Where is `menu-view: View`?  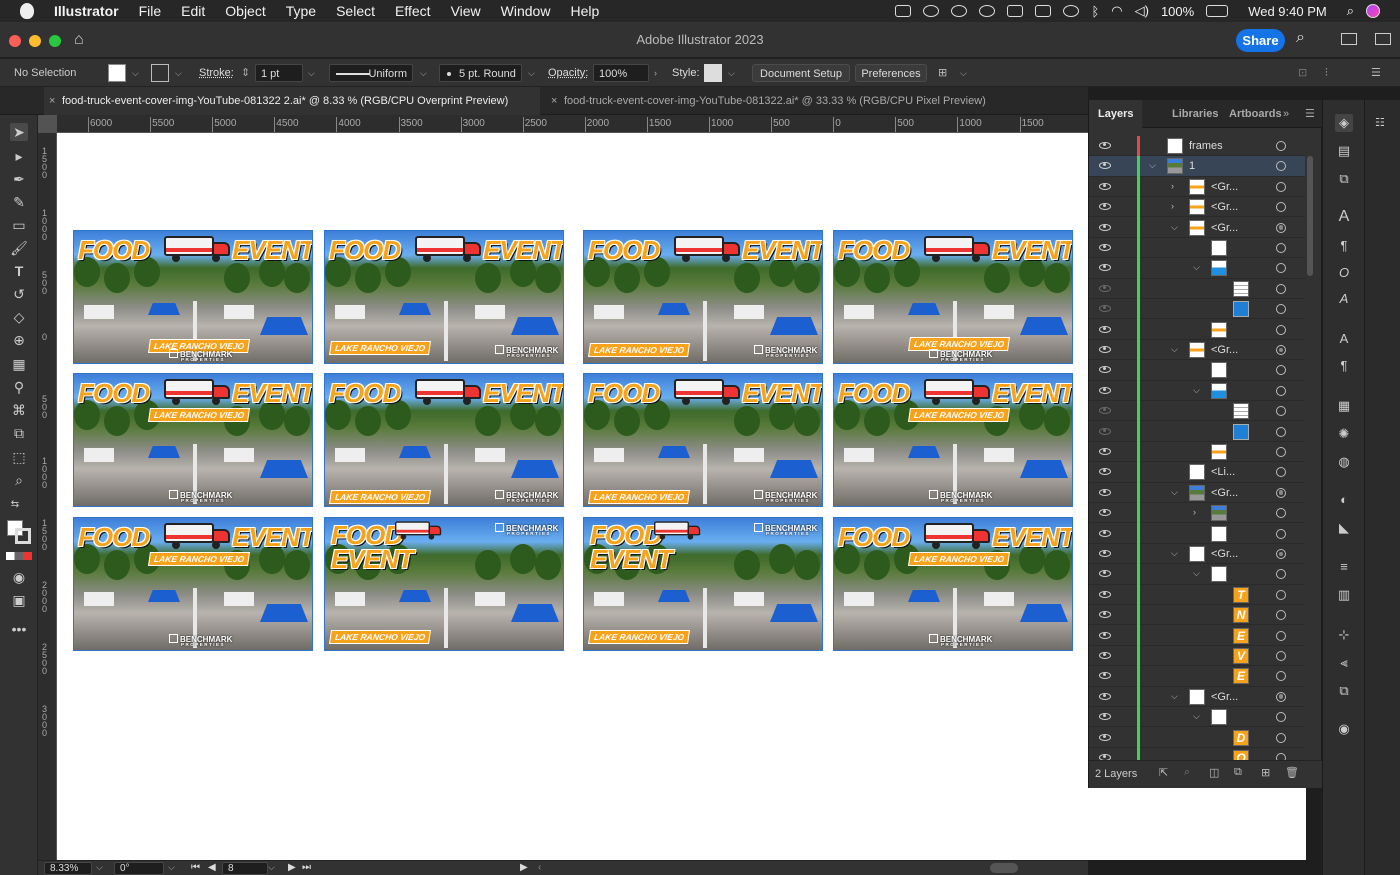 menu-view: View is located at coordinates (466, 11).